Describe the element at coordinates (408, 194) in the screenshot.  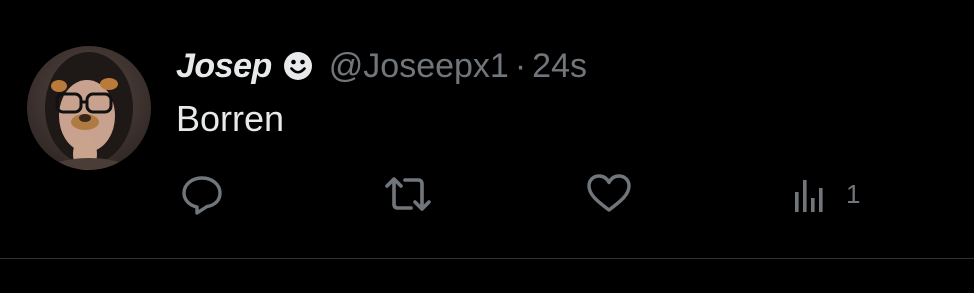
I see `retweet-icon` at that location.